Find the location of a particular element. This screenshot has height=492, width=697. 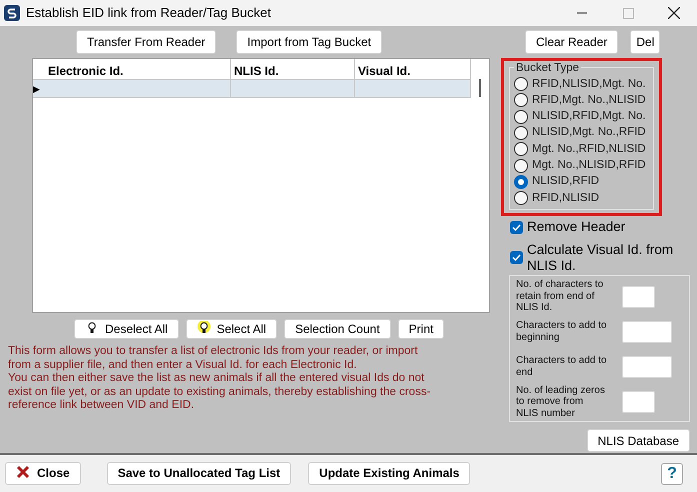

radio-label: Mgt. No.,RFID,NLISID is located at coordinates (589, 149).